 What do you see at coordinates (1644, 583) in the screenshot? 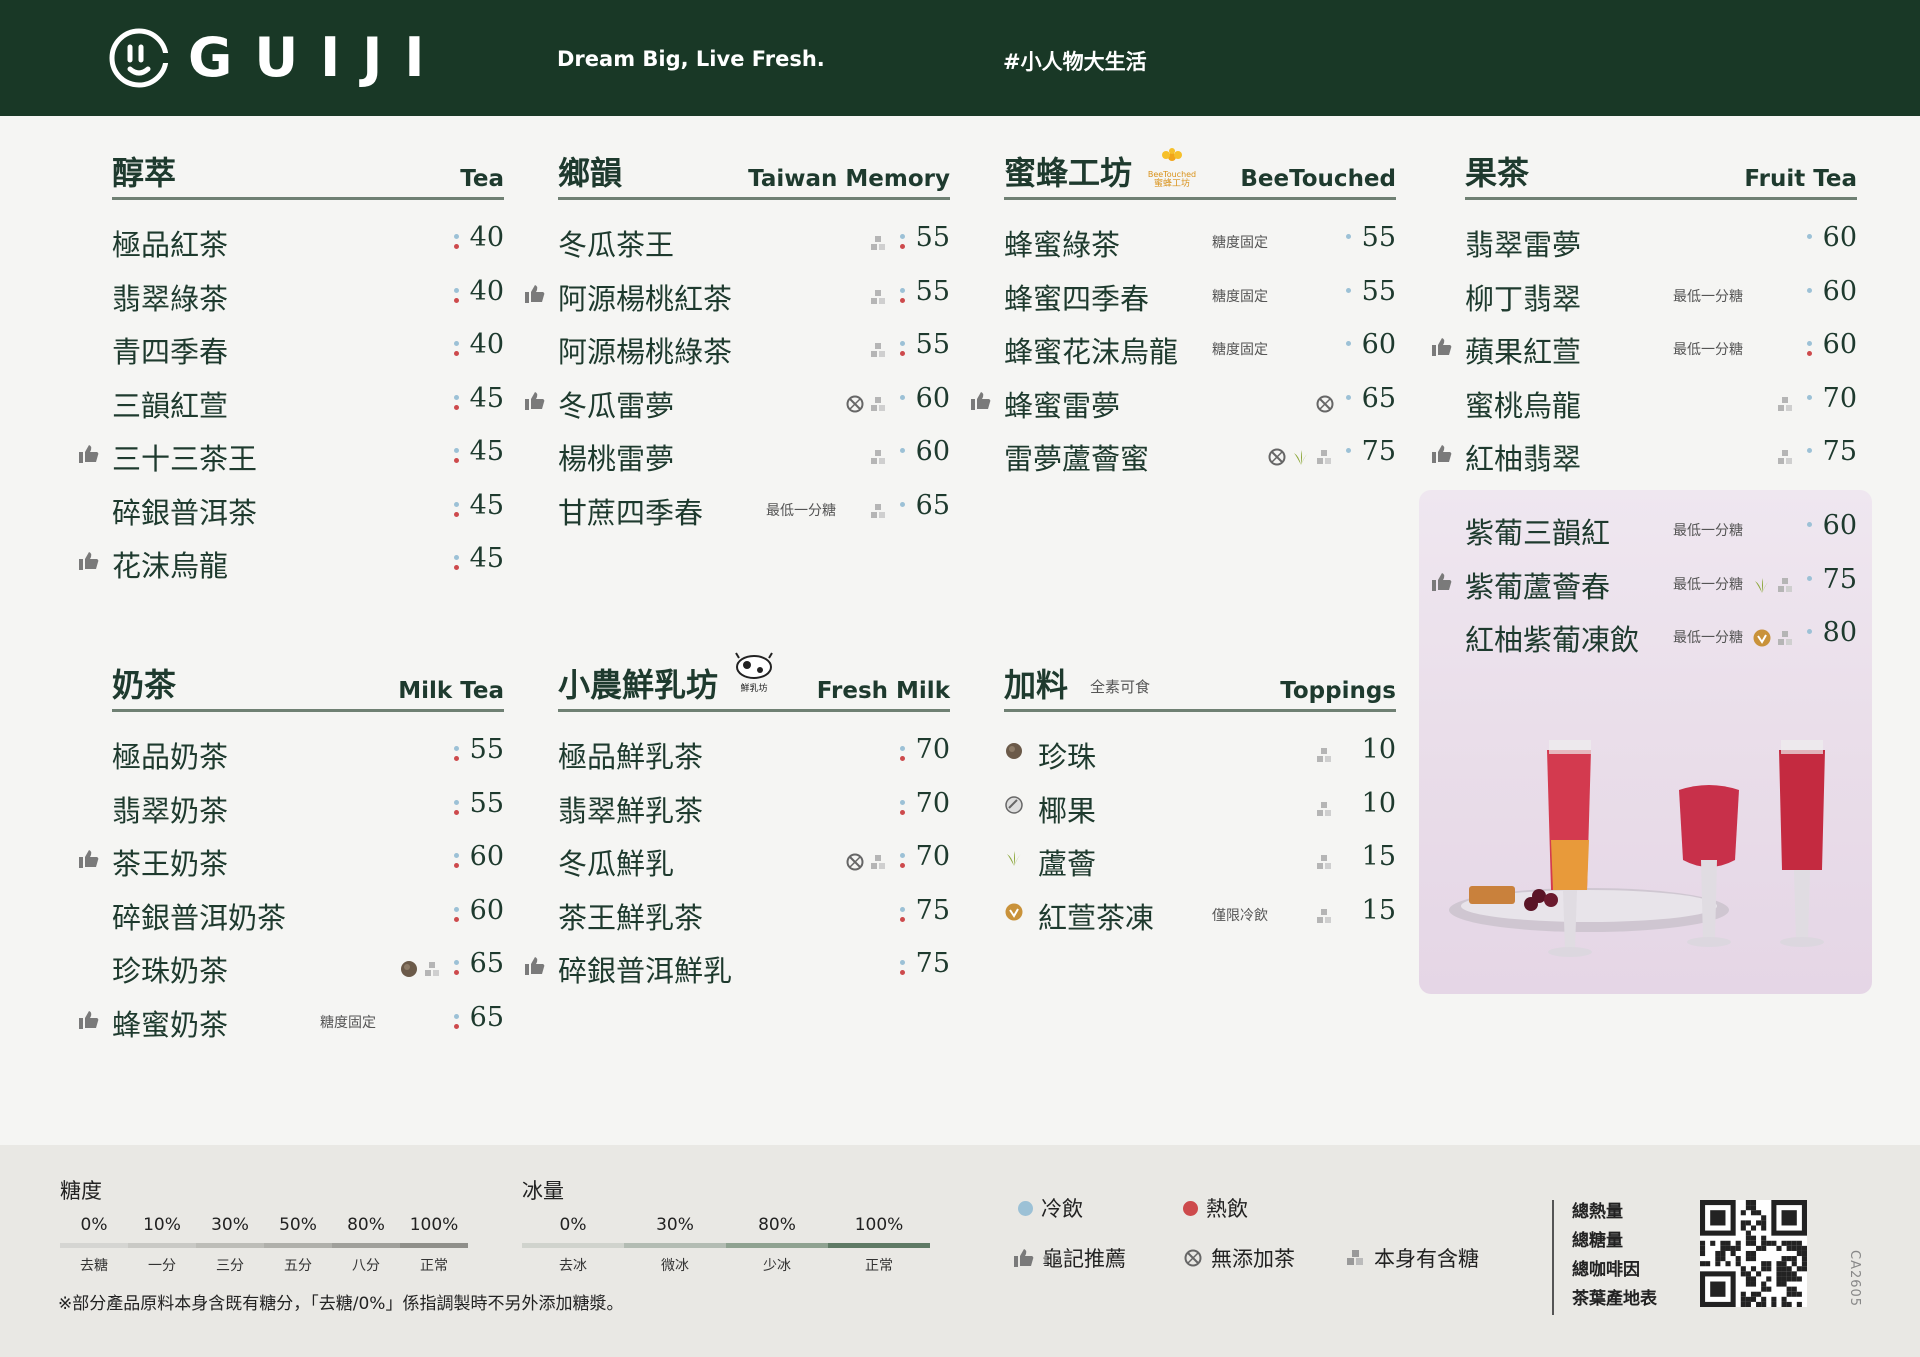
I see `menu-item: 紫葡蘆薈春 最低一分糖 75` at bounding box center [1644, 583].